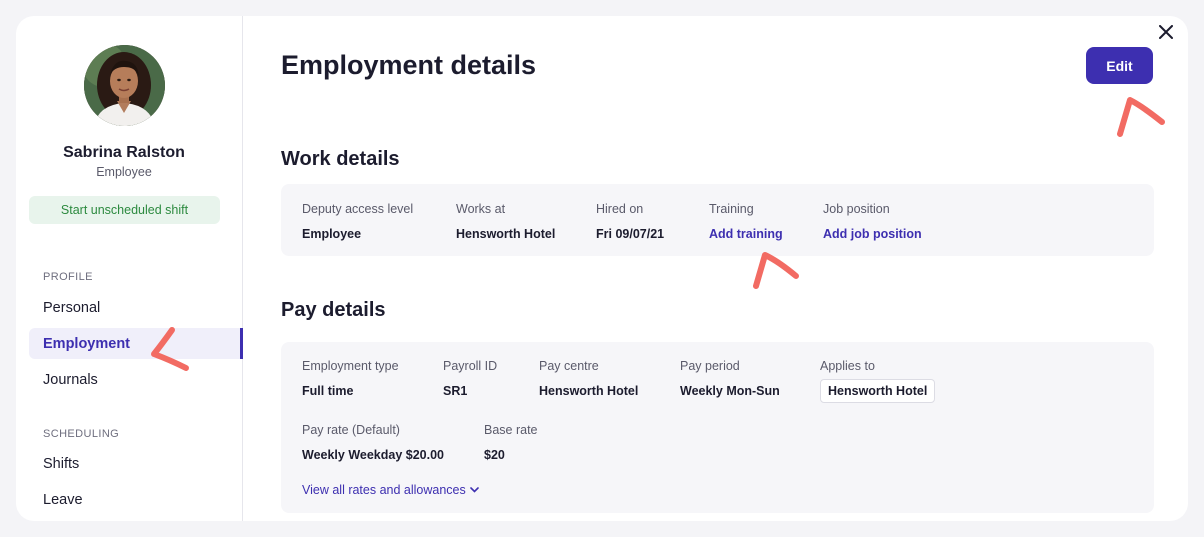 Image resolution: width=1204 pixels, height=537 pixels. I want to click on work-details-heading: Work details, so click(340, 159).